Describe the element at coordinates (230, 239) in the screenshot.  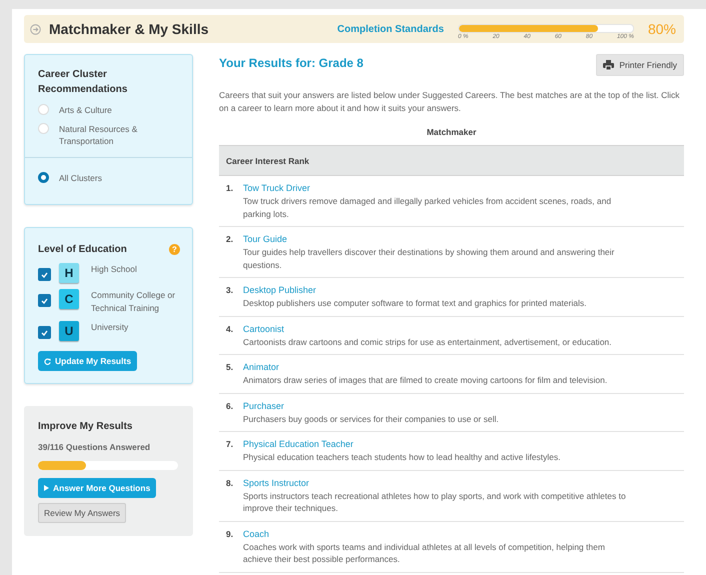
I see `rank-number: 2.` at that location.